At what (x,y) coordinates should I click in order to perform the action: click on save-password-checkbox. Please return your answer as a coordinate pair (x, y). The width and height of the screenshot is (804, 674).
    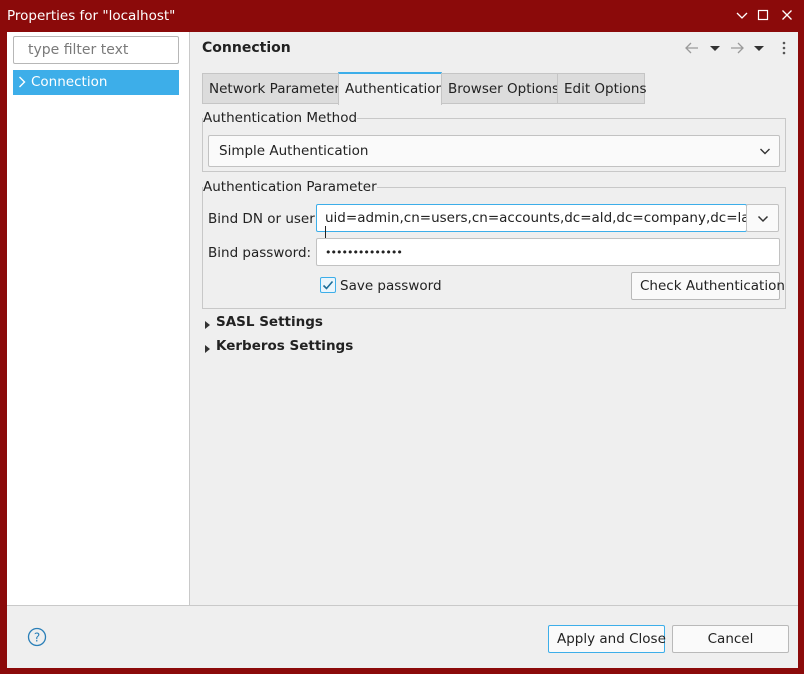
    Looking at the image, I should click on (328, 285).